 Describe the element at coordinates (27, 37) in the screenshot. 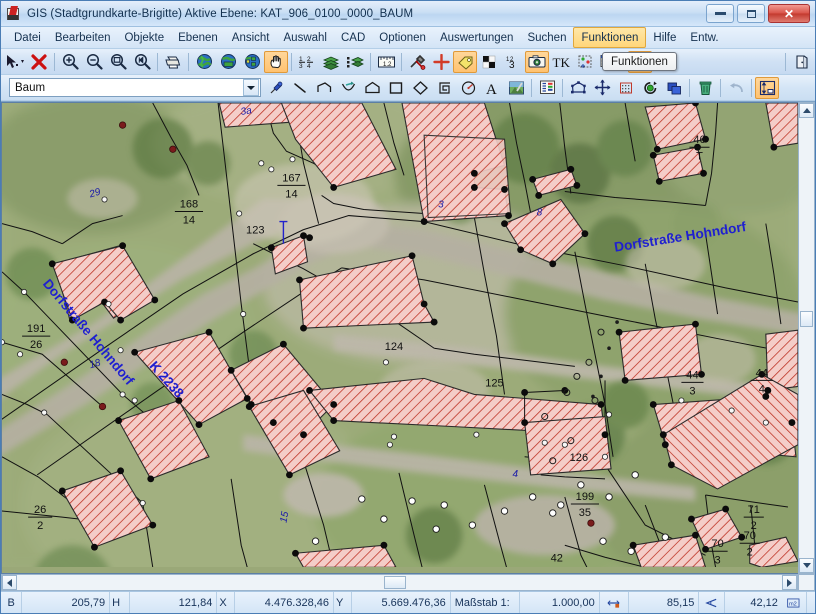

I see `menu-datei: Datei` at that location.